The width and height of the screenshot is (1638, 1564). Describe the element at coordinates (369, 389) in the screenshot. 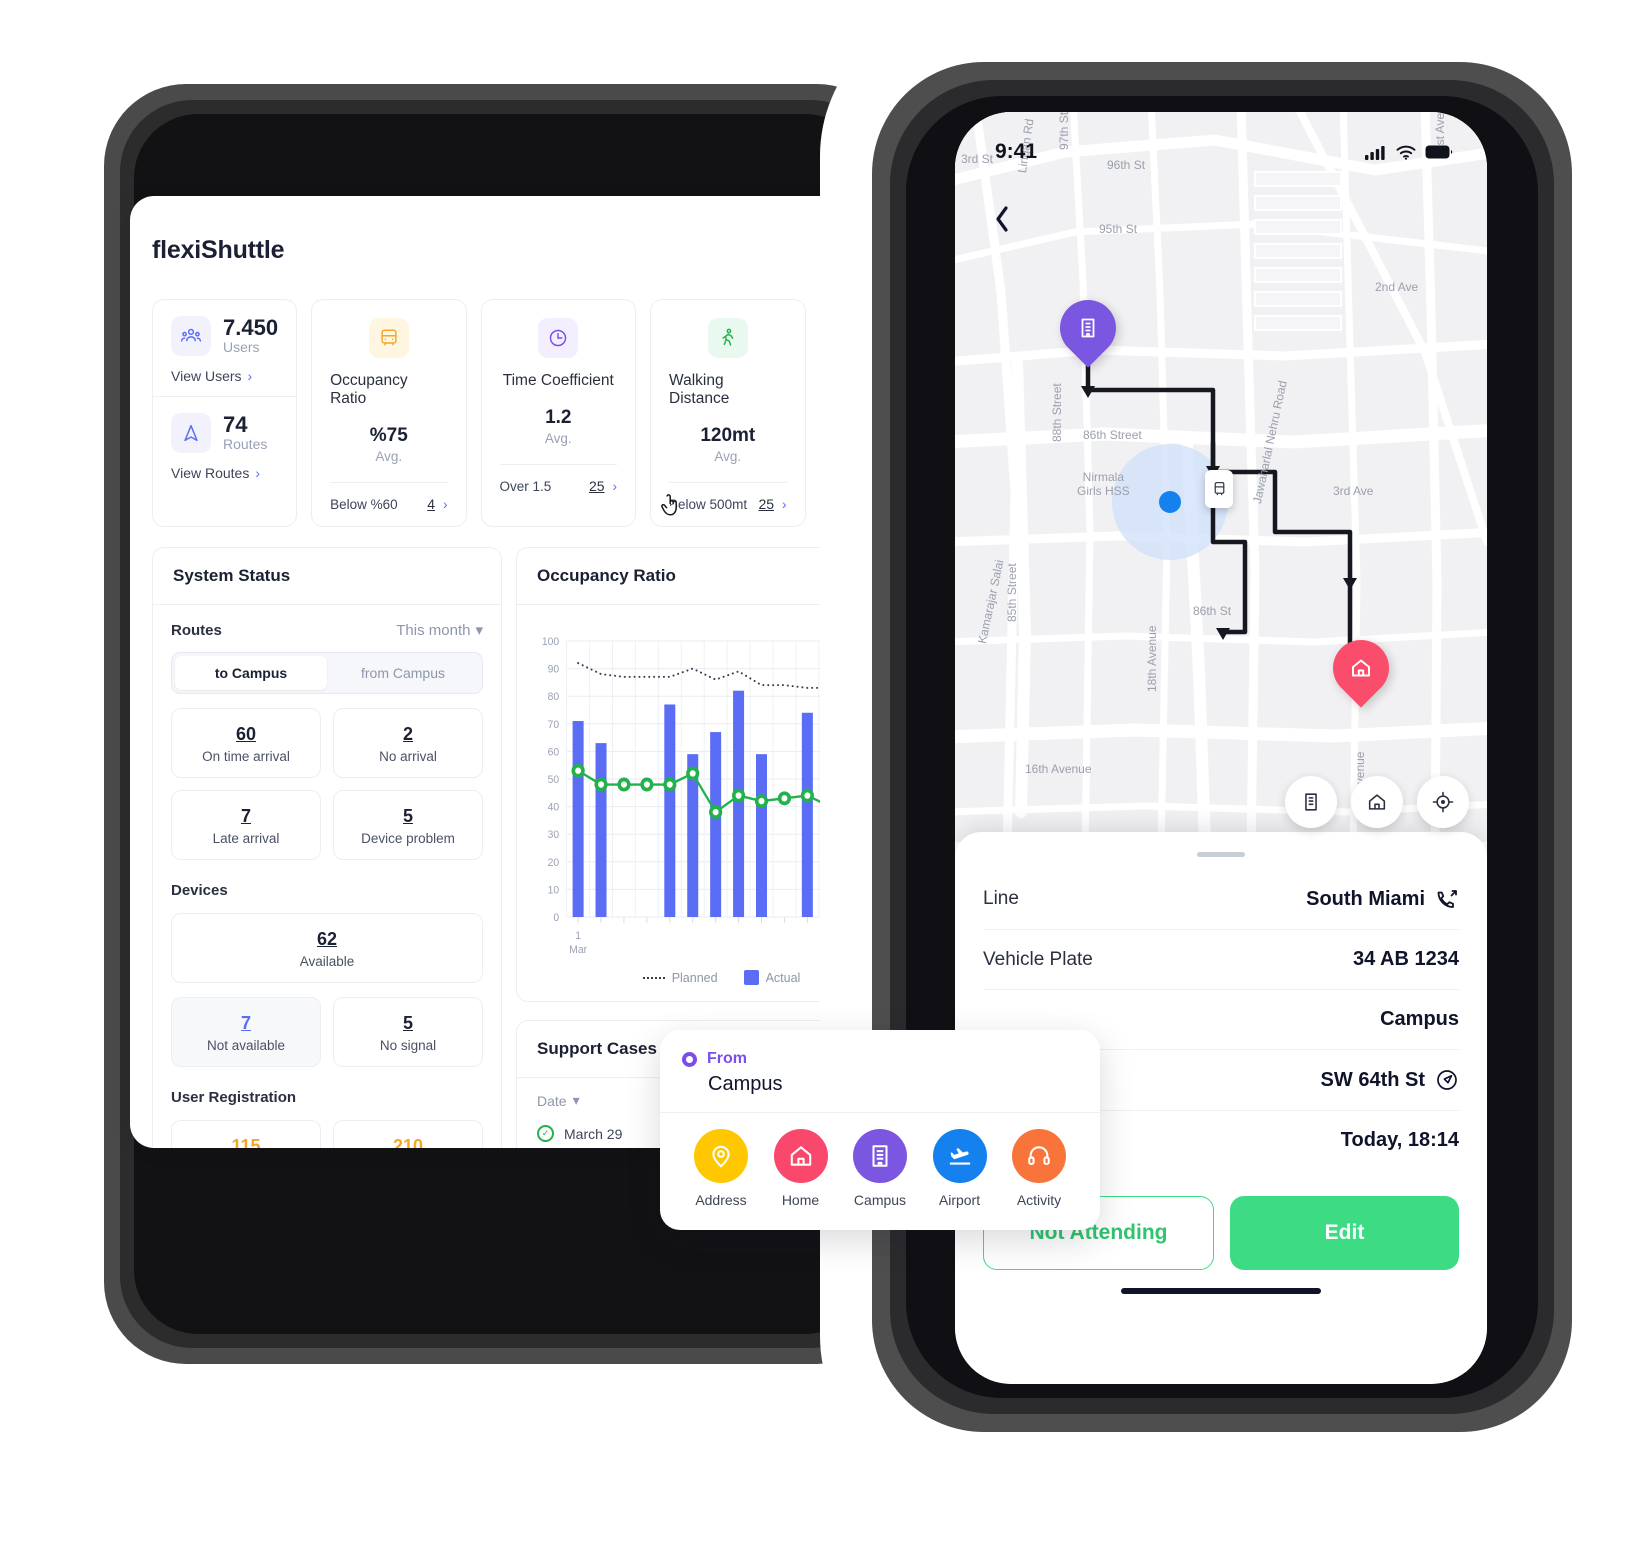

I see `kpi-title: Occupancy Ratio` at that location.